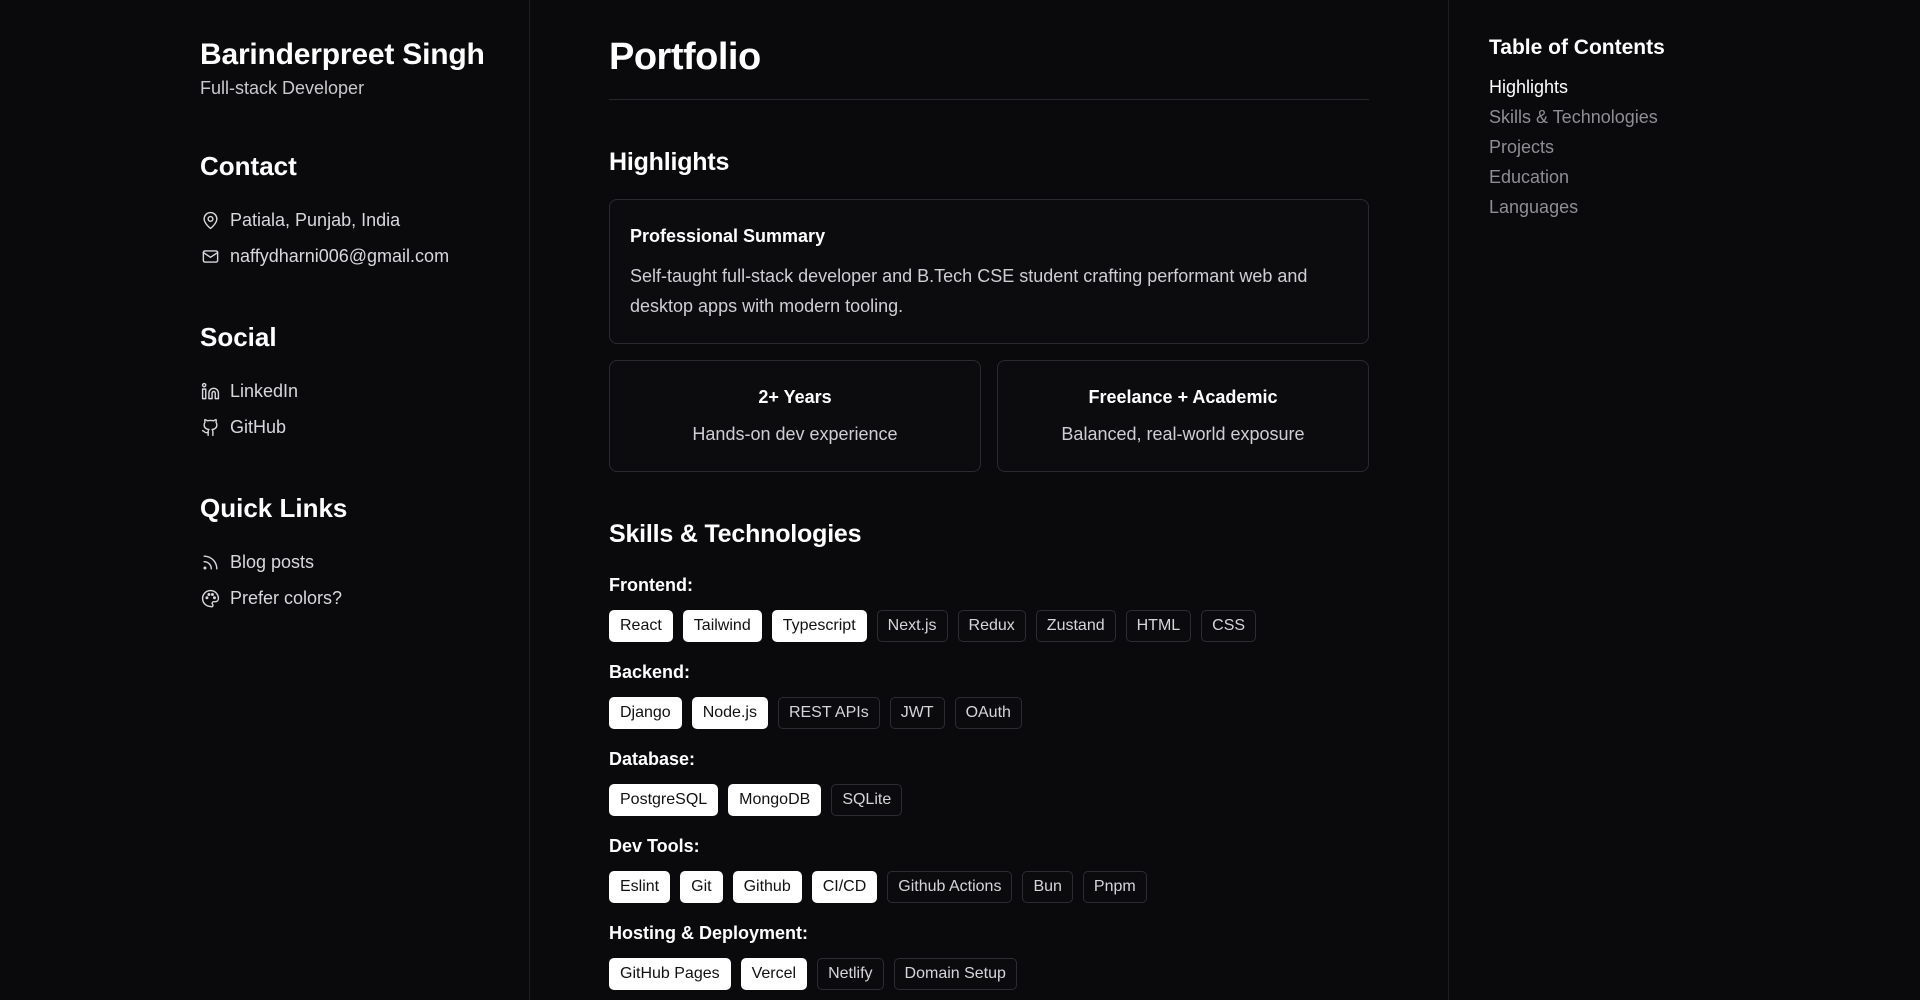 Image resolution: width=1920 pixels, height=1000 pixels. I want to click on skill-tag: OAuth, so click(988, 713).